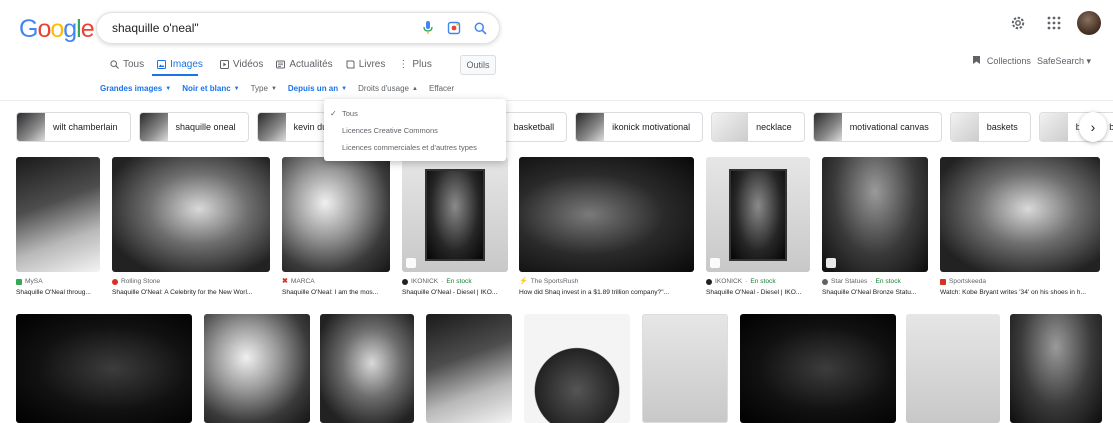  I want to click on tab-news: Actualités, so click(304, 64).